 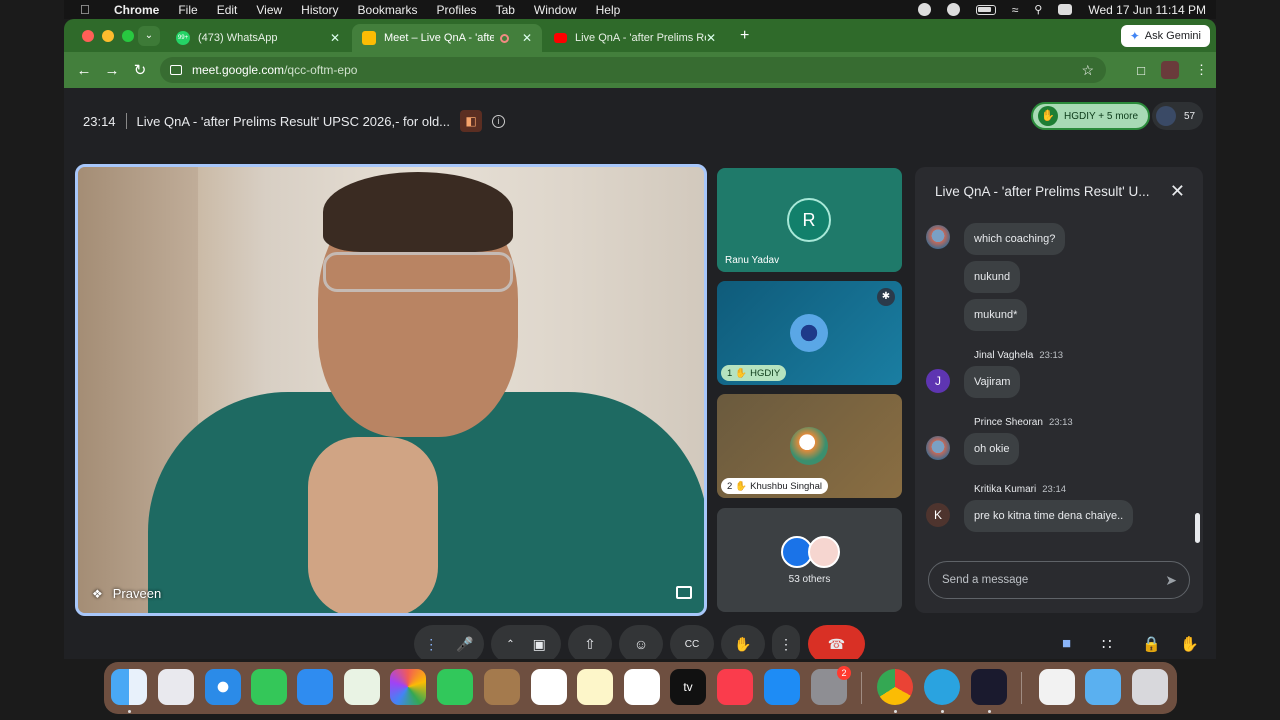 I want to click on host-controls-icon: 🔒, so click(x=1151, y=644).